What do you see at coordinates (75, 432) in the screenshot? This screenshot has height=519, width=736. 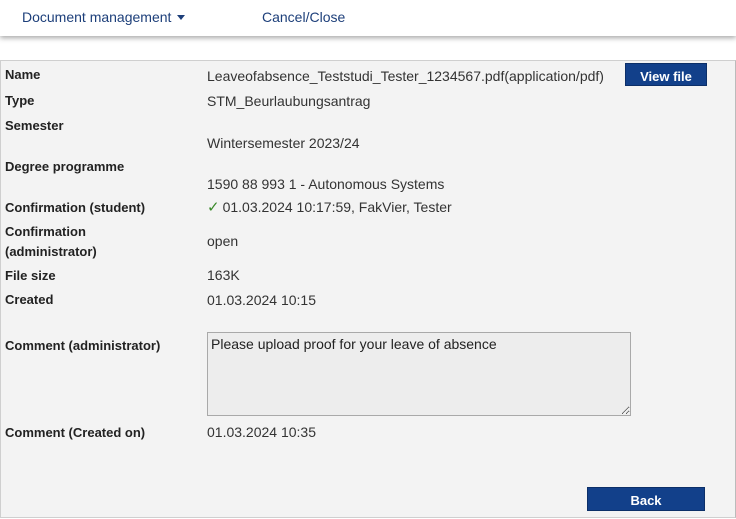 I see `comment-created-on-label: Comment (Created on)` at bounding box center [75, 432].